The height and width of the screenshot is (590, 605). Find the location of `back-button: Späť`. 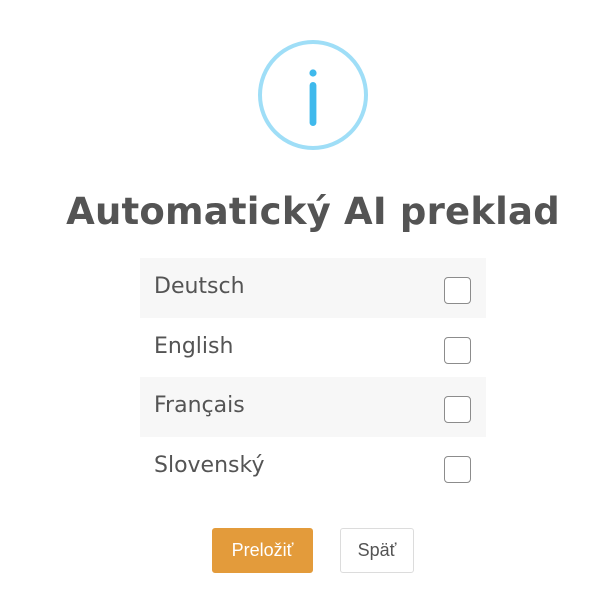

back-button: Späť is located at coordinates (377, 550).